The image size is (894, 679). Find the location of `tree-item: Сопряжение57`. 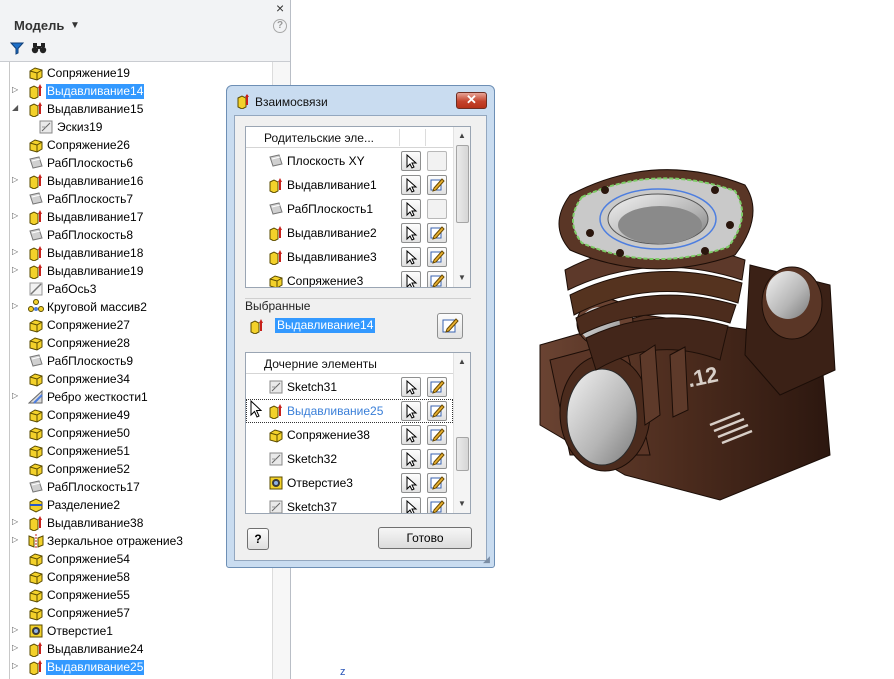

tree-item: Сопряжение57 is located at coordinates (136, 613).